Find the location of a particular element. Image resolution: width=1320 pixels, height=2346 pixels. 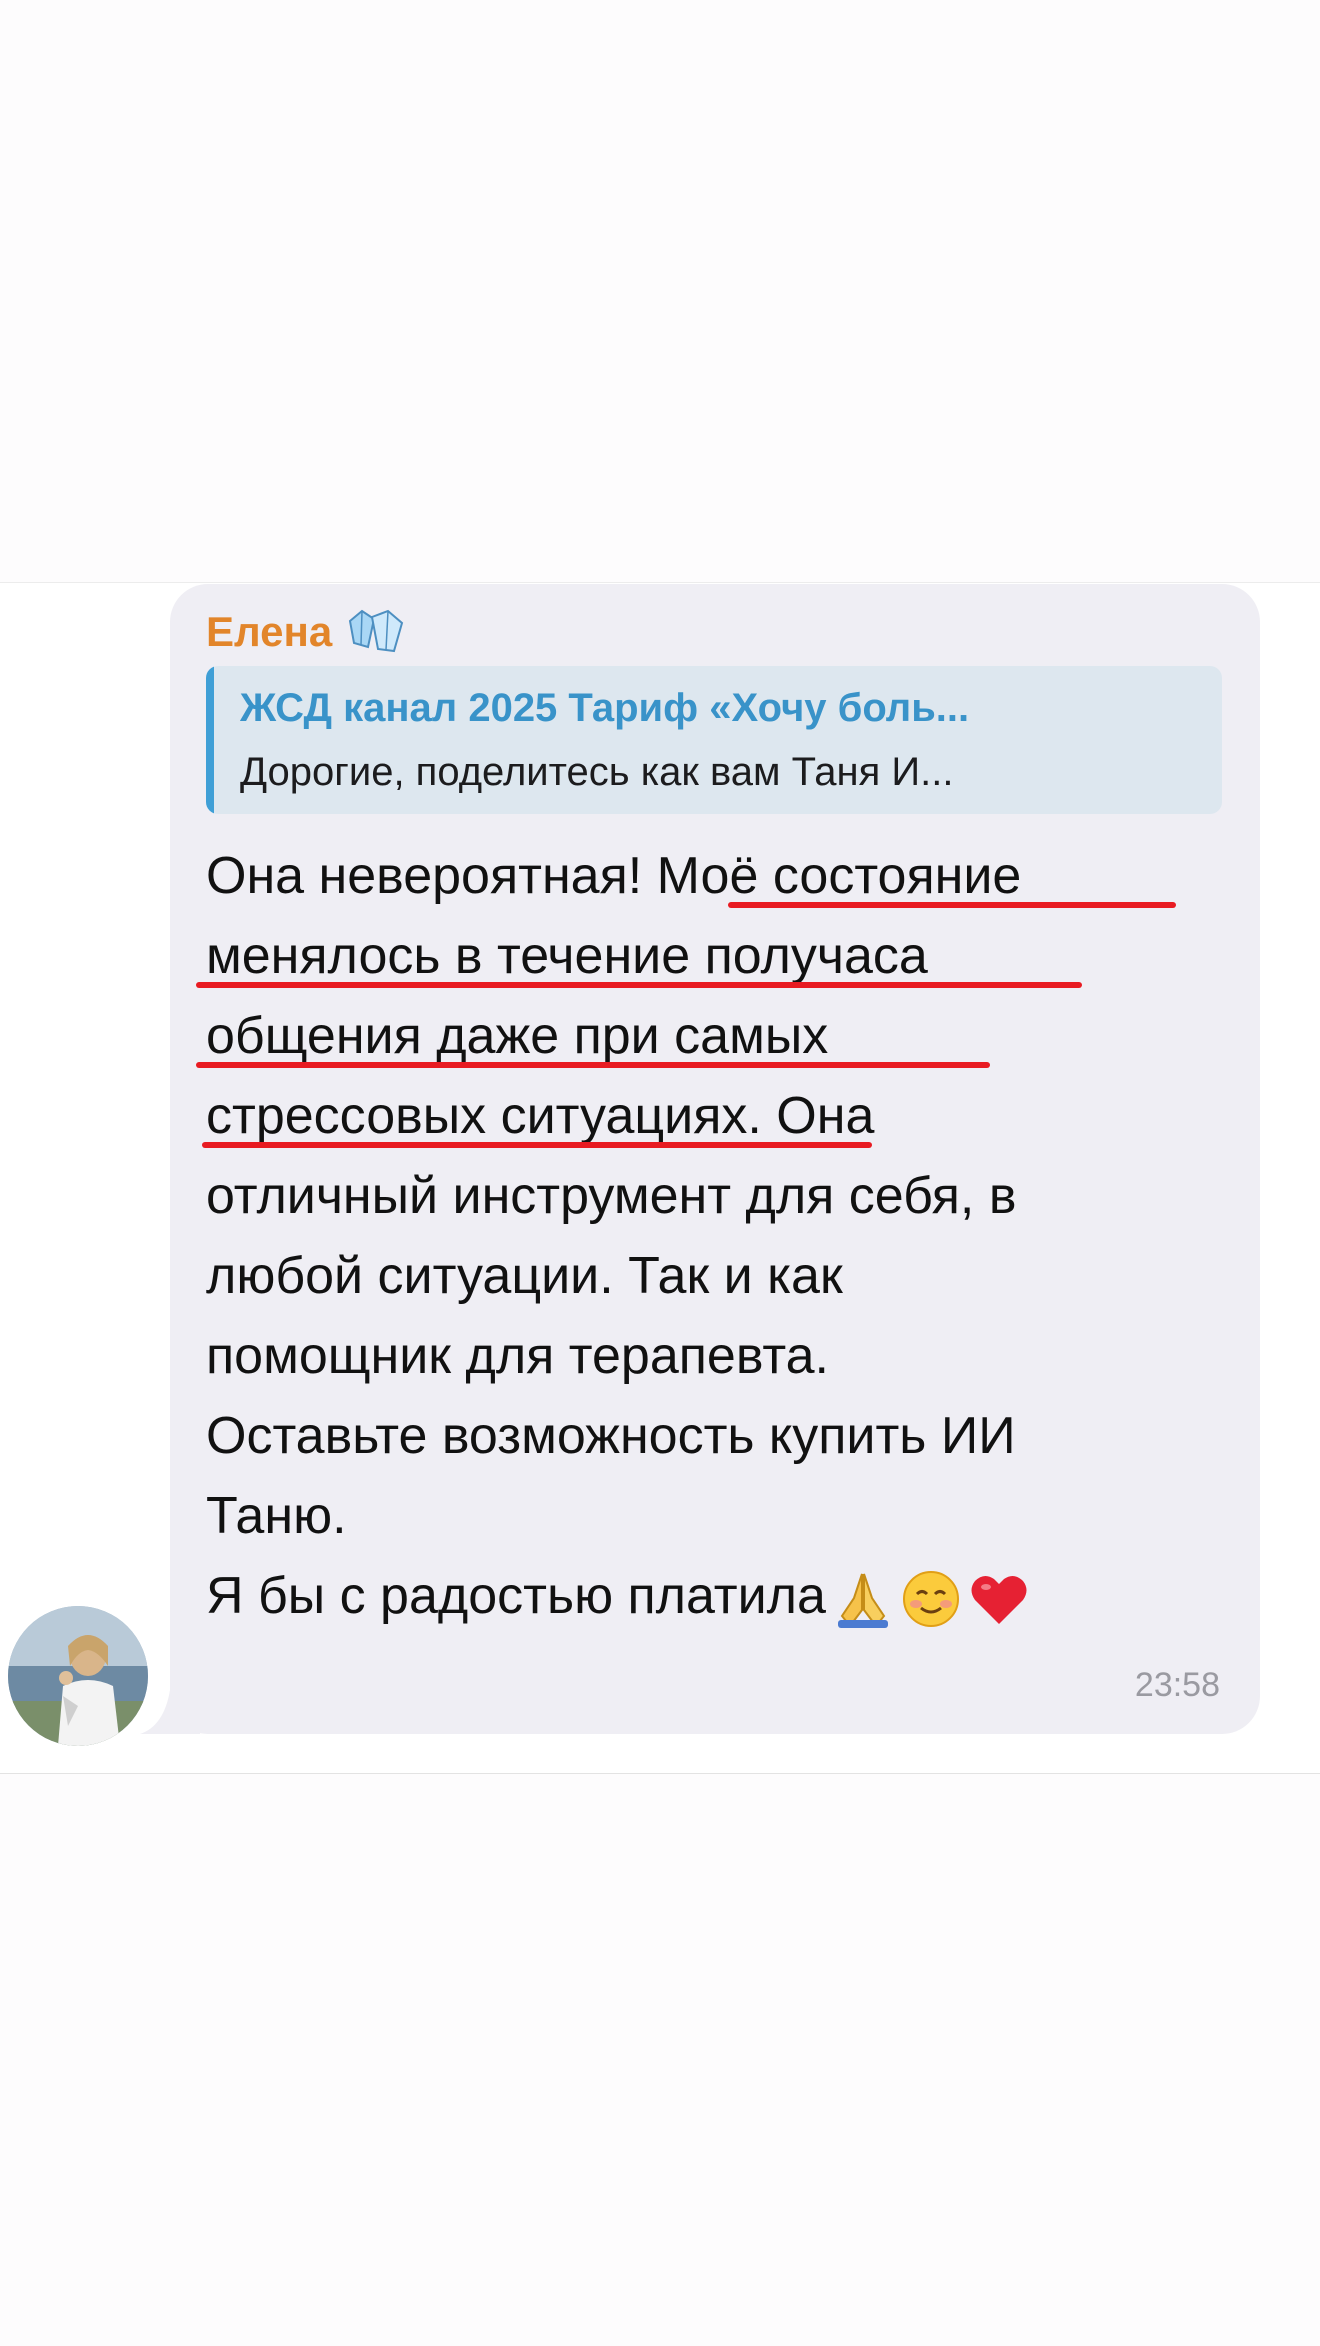

message-line: стрессовых ситуациях. Она is located at coordinates (719, 1116).